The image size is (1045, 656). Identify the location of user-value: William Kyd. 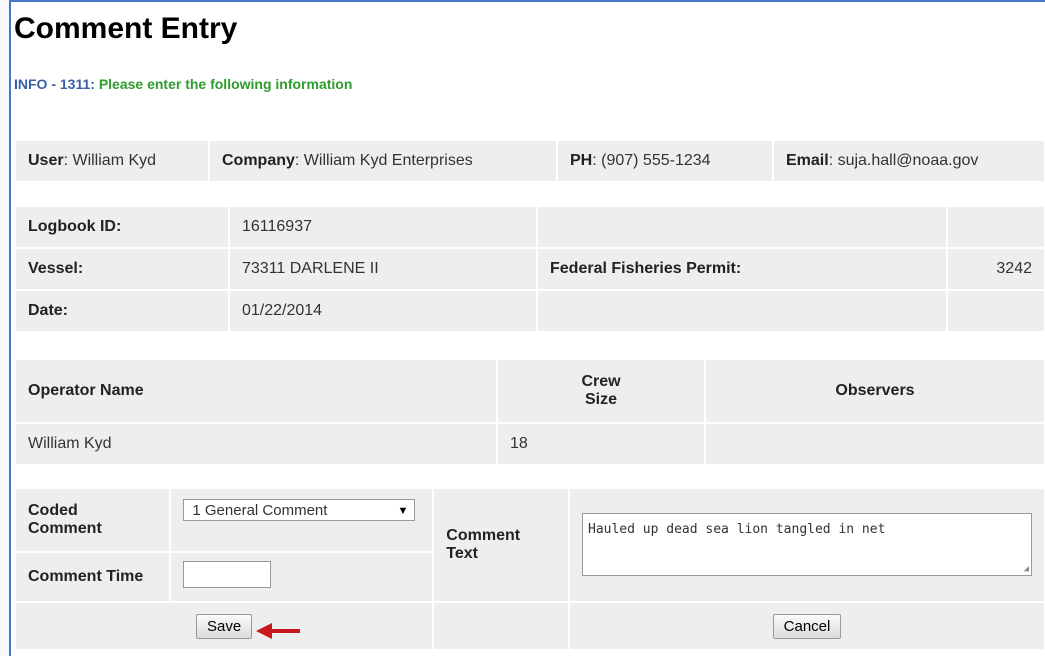
(114, 160).